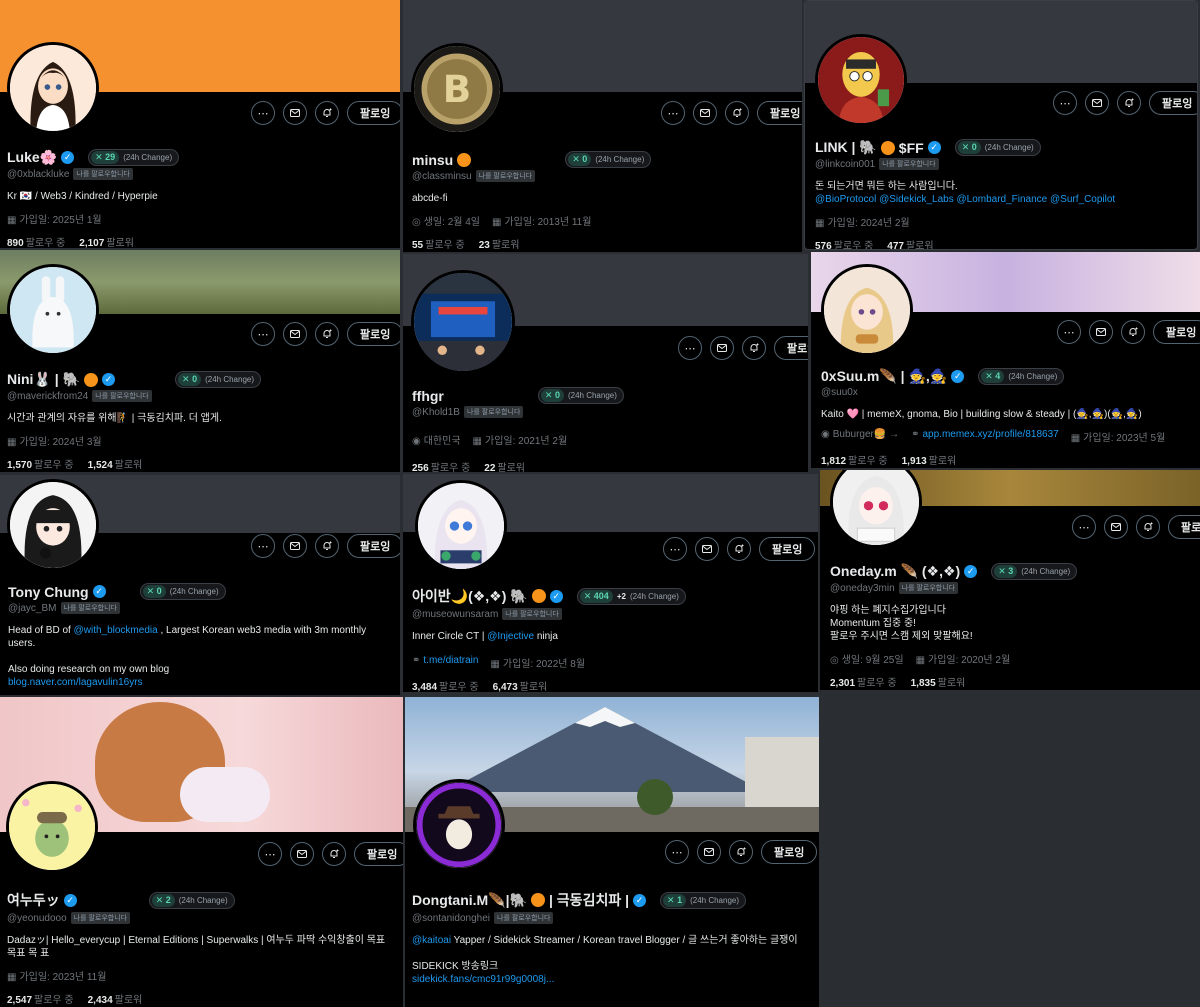 This screenshot has width=1200, height=1007. Describe the element at coordinates (441, 465) in the screenshot. I see `following-count: 256 팔로우 중` at that location.